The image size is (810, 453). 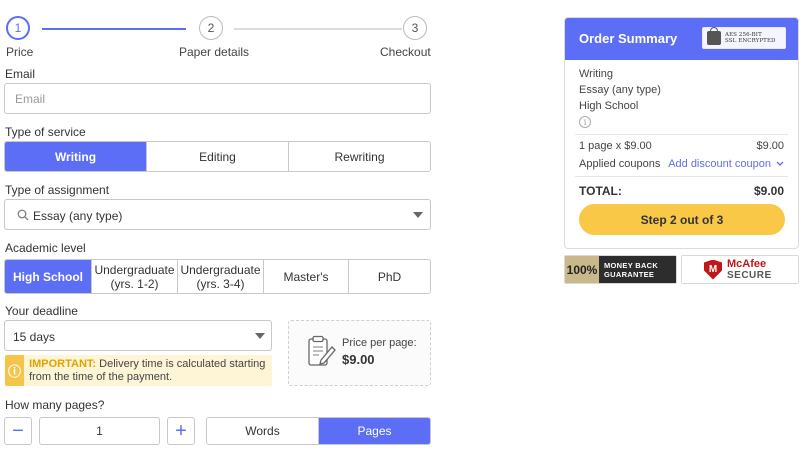 I want to click on document-pen-icon, so click(x=322, y=350).